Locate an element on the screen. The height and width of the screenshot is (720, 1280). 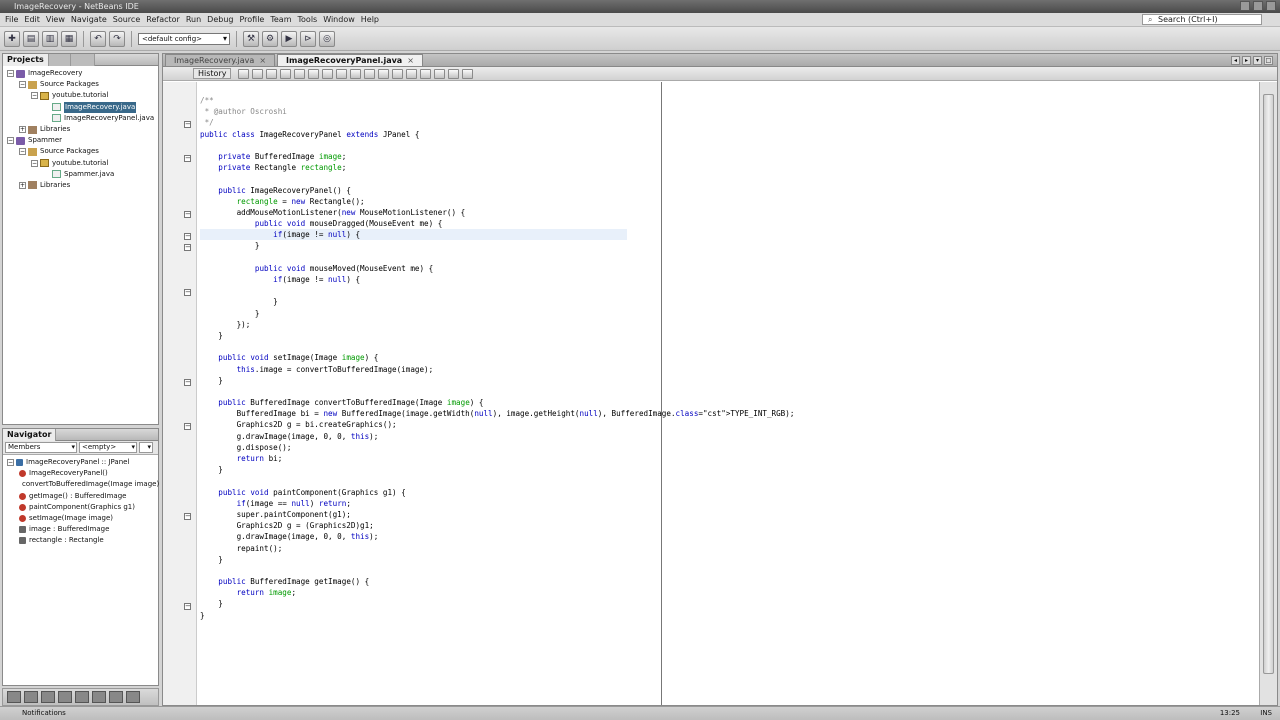
filter-nonpublic-icon is located at coordinates (48, 697).